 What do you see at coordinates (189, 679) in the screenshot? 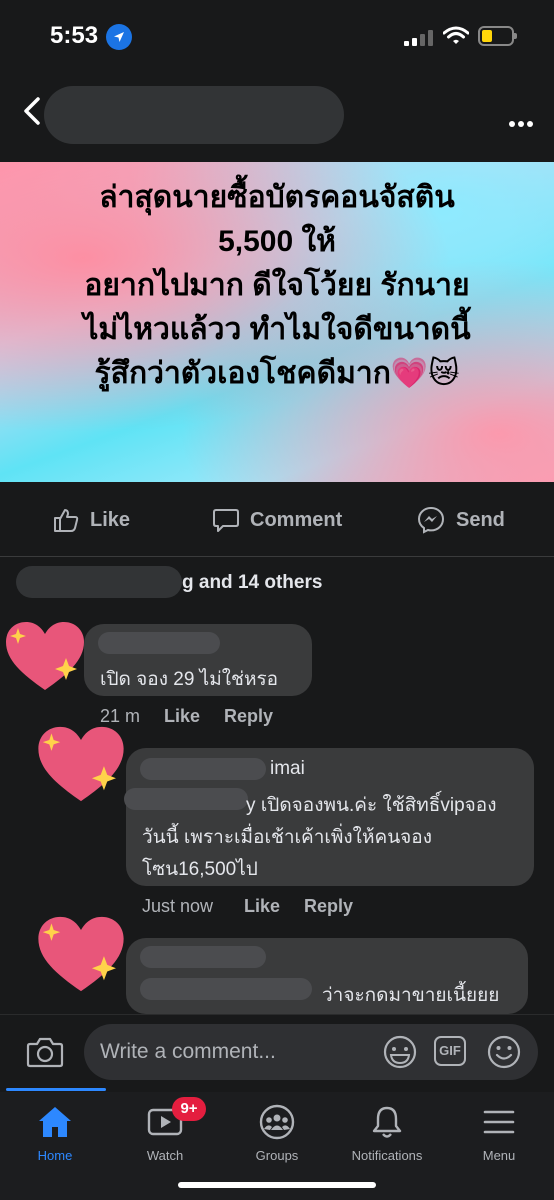
I see `comment-text: เปิด จอง 29 ไม่ใช่หรอ` at bounding box center [189, 679].